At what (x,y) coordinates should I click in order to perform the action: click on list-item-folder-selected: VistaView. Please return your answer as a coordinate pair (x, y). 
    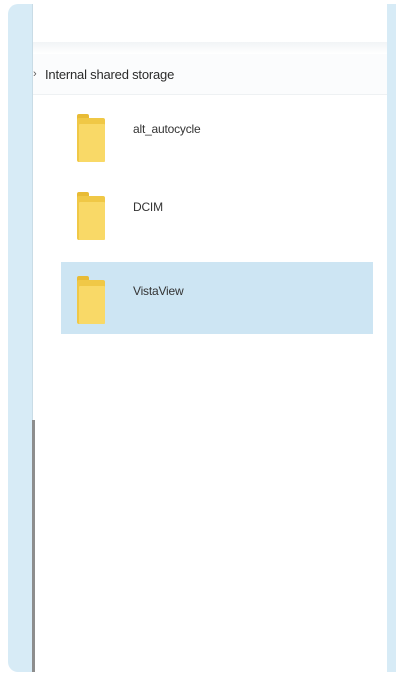
    Looking at the image, I should click on (217, 298).